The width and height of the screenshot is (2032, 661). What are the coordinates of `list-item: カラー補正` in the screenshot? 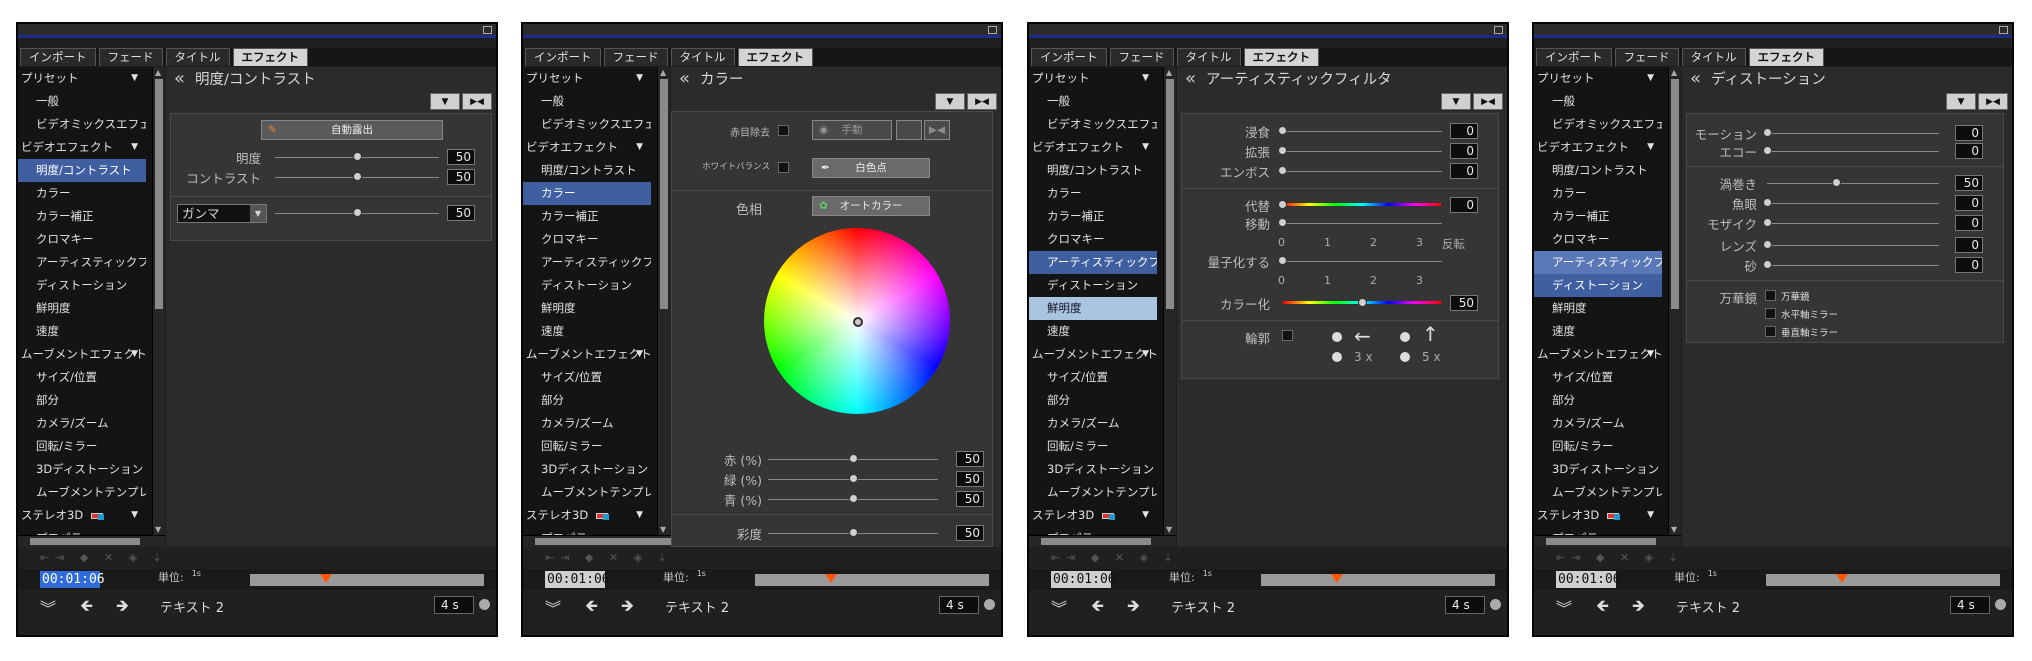 It's located at (1598, 216).